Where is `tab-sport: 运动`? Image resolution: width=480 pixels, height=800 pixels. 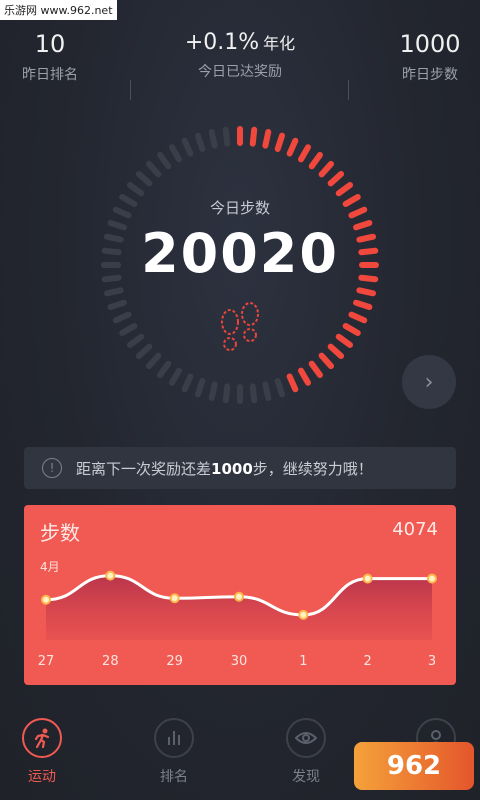
tab-sport: 运动 is located at coordinates (42, 752).